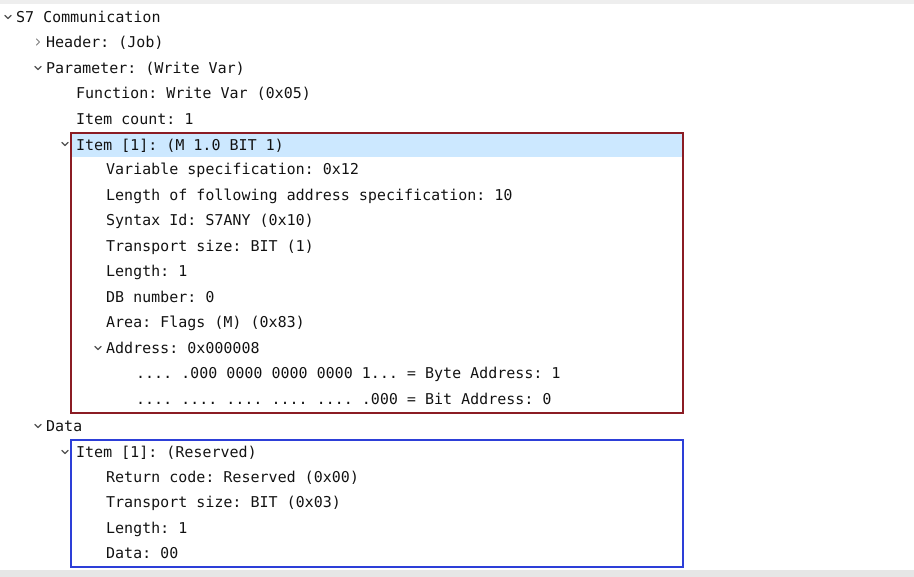 This screenshot has width=914, height=577. I want to click on tree-item-label: DB number: 0, so click(160, 297).